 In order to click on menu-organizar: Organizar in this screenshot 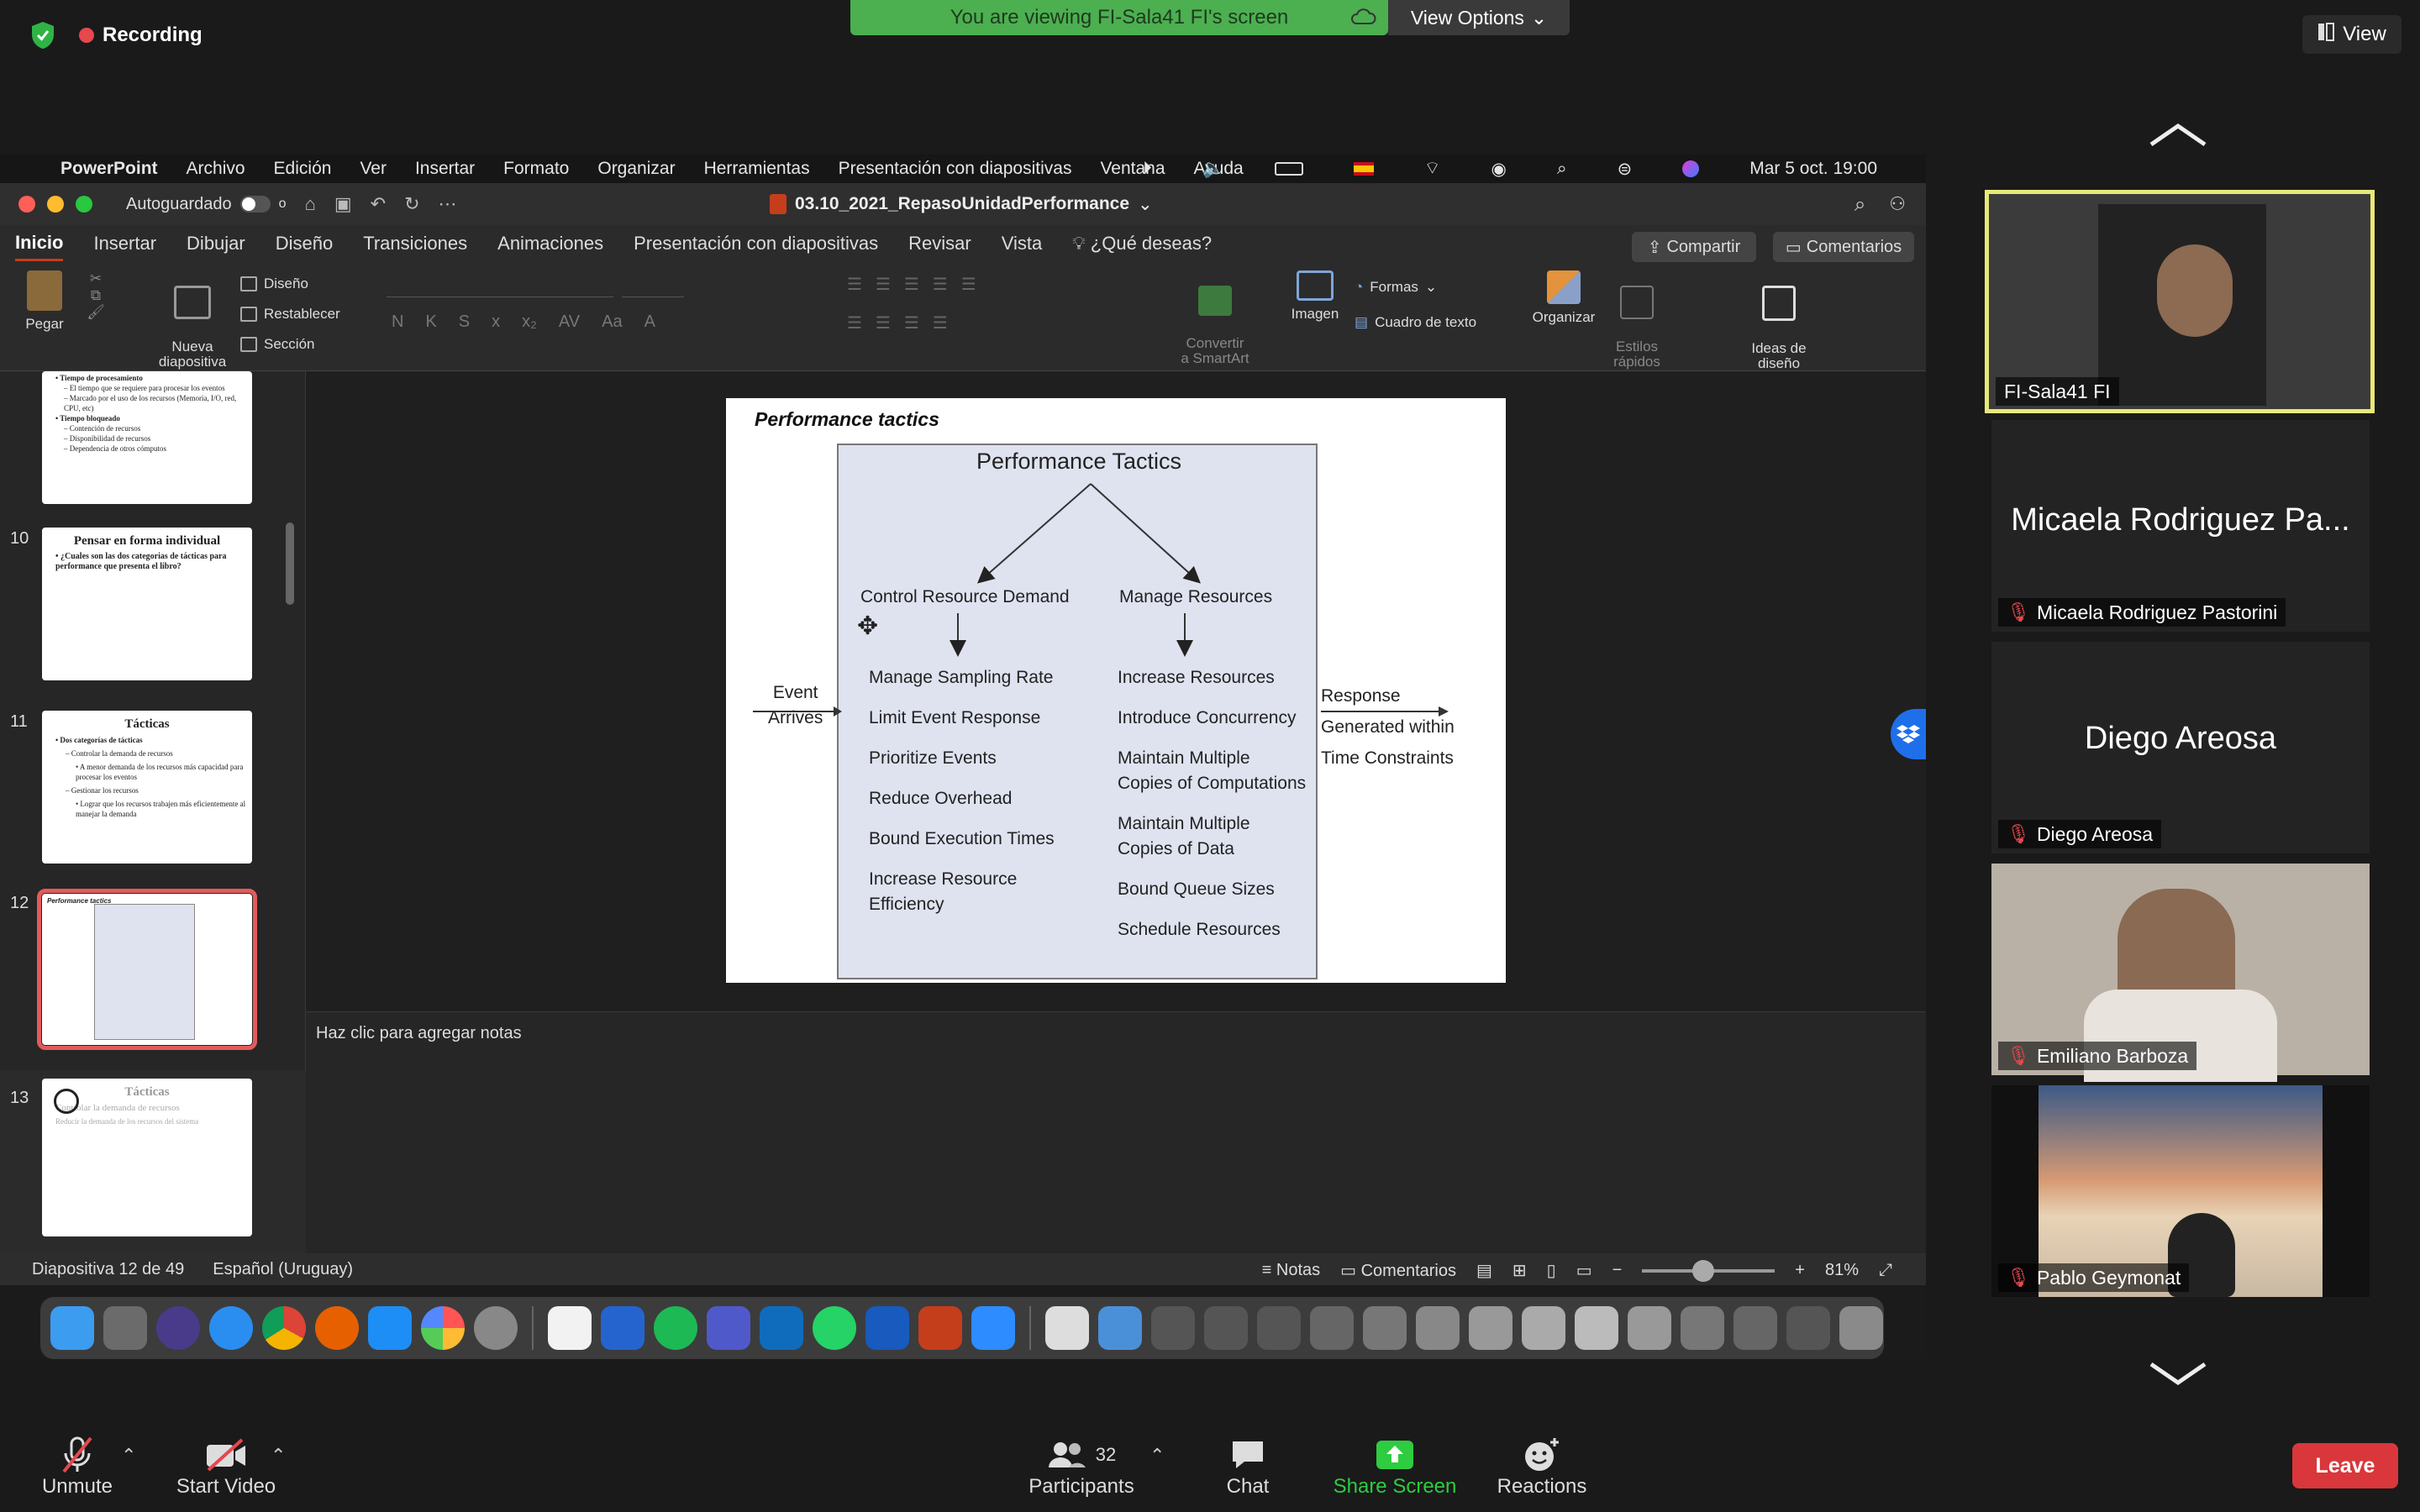, I will do `click(636, 169)`.